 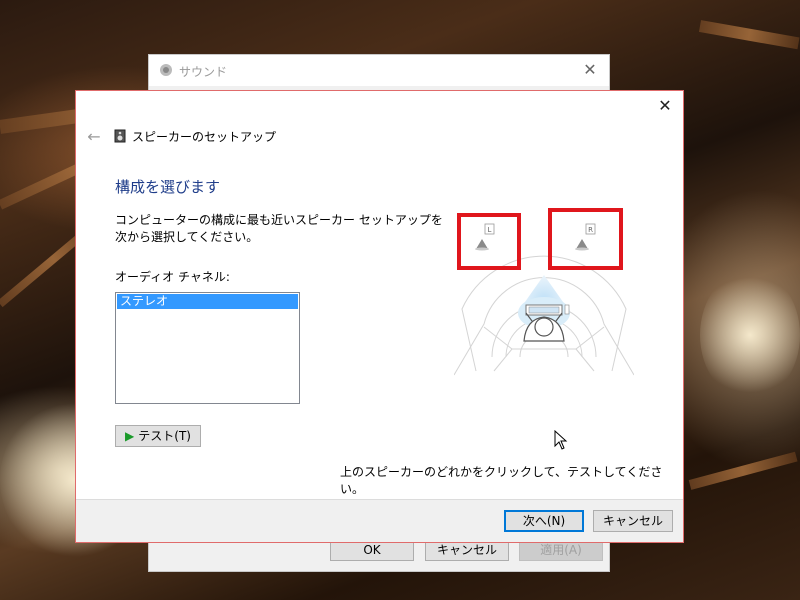 I want to click on sound-app-icon, so click(x=166, y=70).